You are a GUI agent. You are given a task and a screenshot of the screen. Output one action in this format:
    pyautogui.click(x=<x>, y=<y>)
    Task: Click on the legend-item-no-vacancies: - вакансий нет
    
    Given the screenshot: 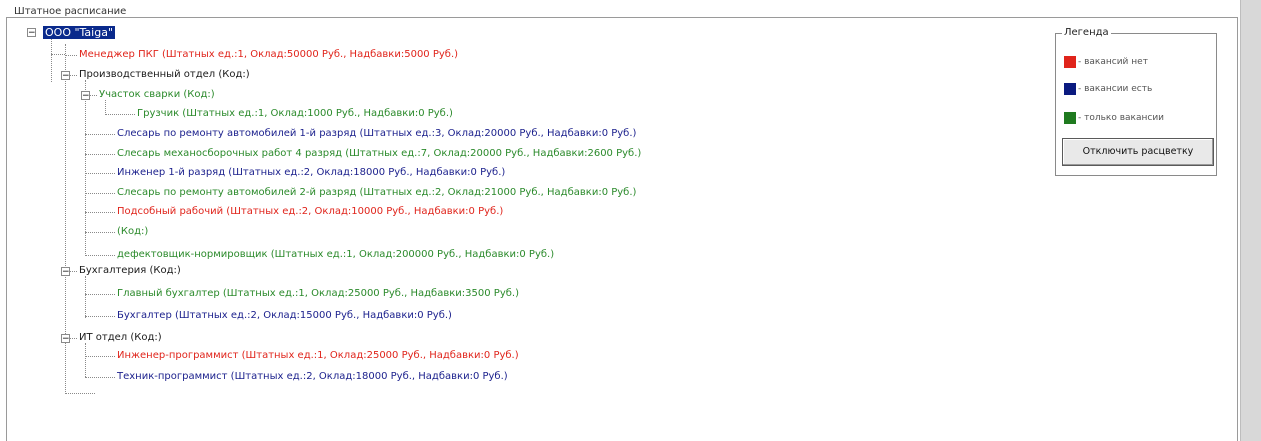 What is the action you would take?
    pyautogui.click(x=1106, y=63)
    